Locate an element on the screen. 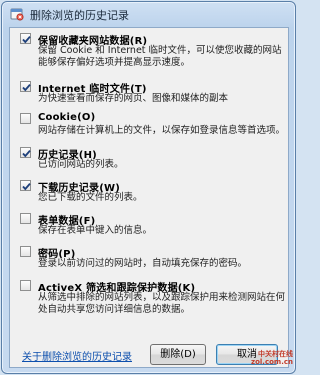  option-description: 您已下载的文件的列表。 is located at coordinates (90, 197).